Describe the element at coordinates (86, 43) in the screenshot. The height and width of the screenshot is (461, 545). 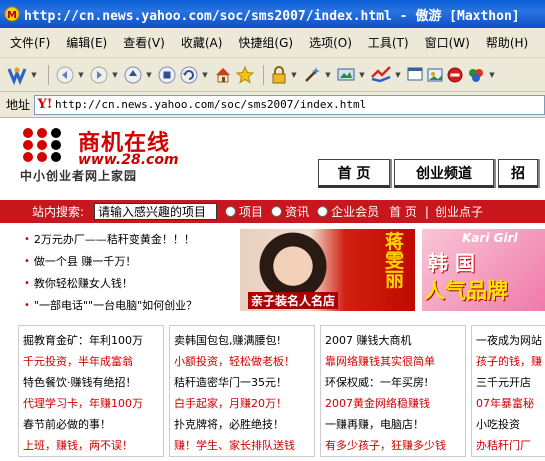
I see `menu-edit: 编辑(E)` at that location.